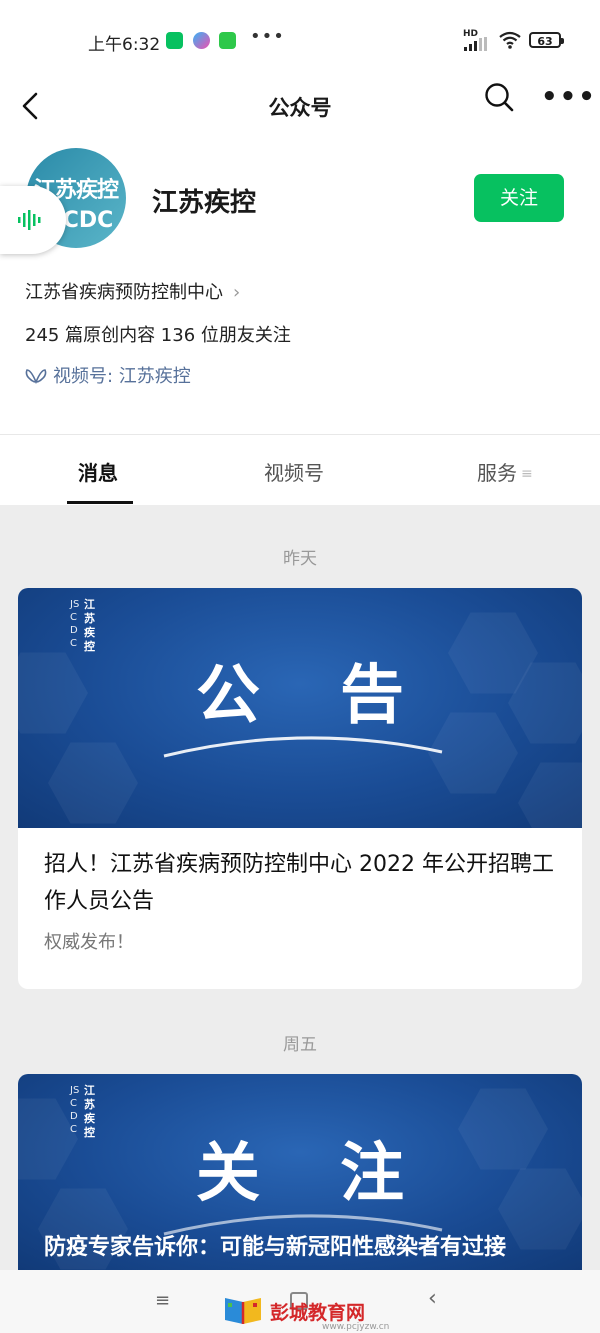 The width and height of the screenshot is (600, 1333). What do you see at coordinates (227, 40) in the screenshot?
I see `iqiyi-notification-icon` at bounding box center [227, 40].